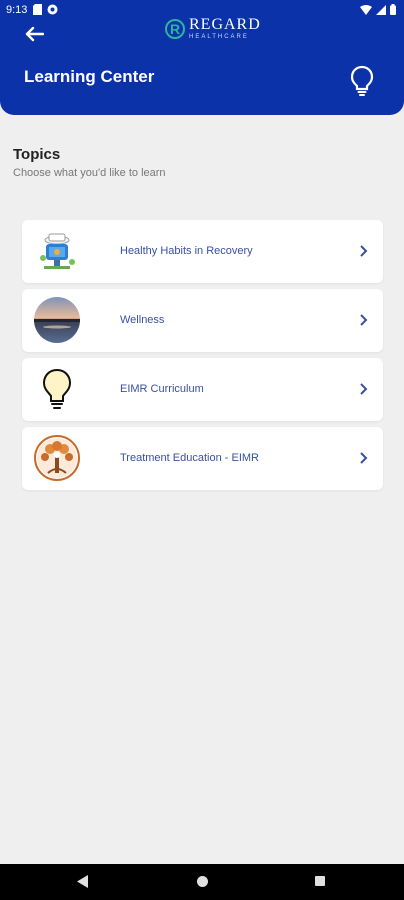 The image size is (404, 900). I want to click on system-nav-bar, so click(202, 882).